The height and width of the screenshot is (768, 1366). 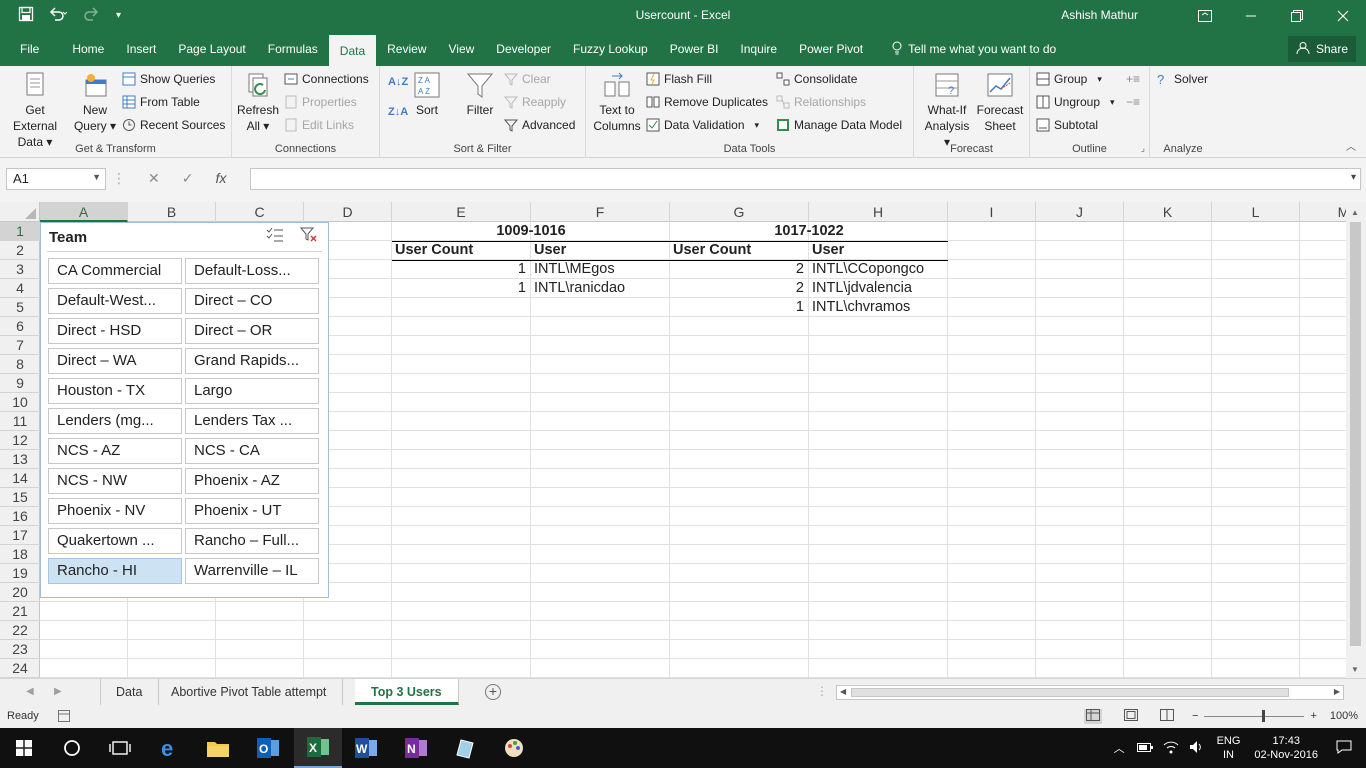 What do you see at coordinates (20, 611) in the screenshot?
I see `row-header: 21` at bounding box center [20, 611].